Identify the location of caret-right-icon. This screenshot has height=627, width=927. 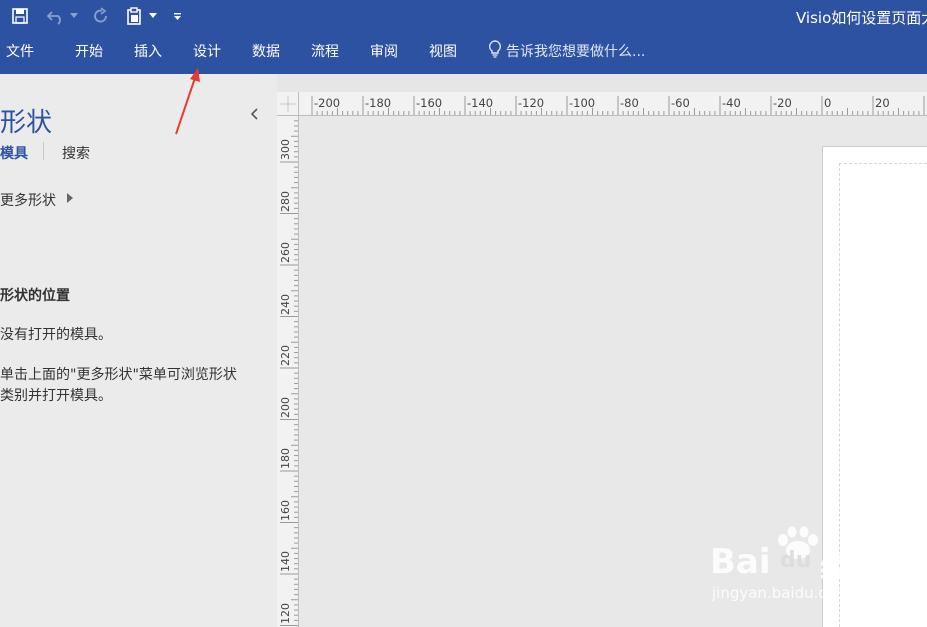
(70, 200).